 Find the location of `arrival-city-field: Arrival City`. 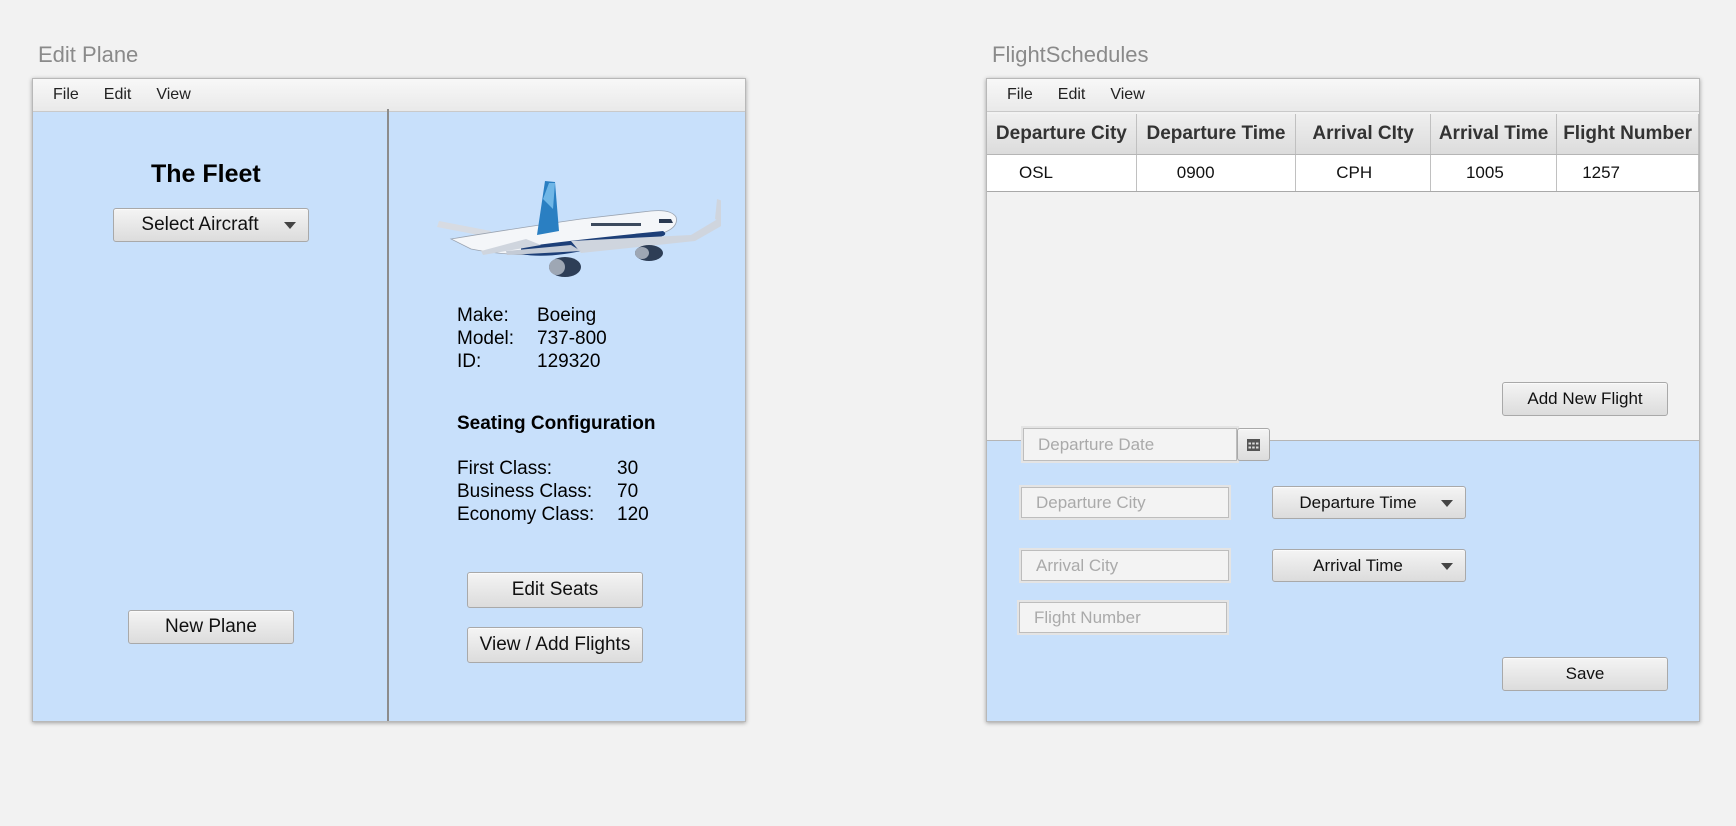

arrival-city-field: Arrival City is located at coordinates (1125, 565).